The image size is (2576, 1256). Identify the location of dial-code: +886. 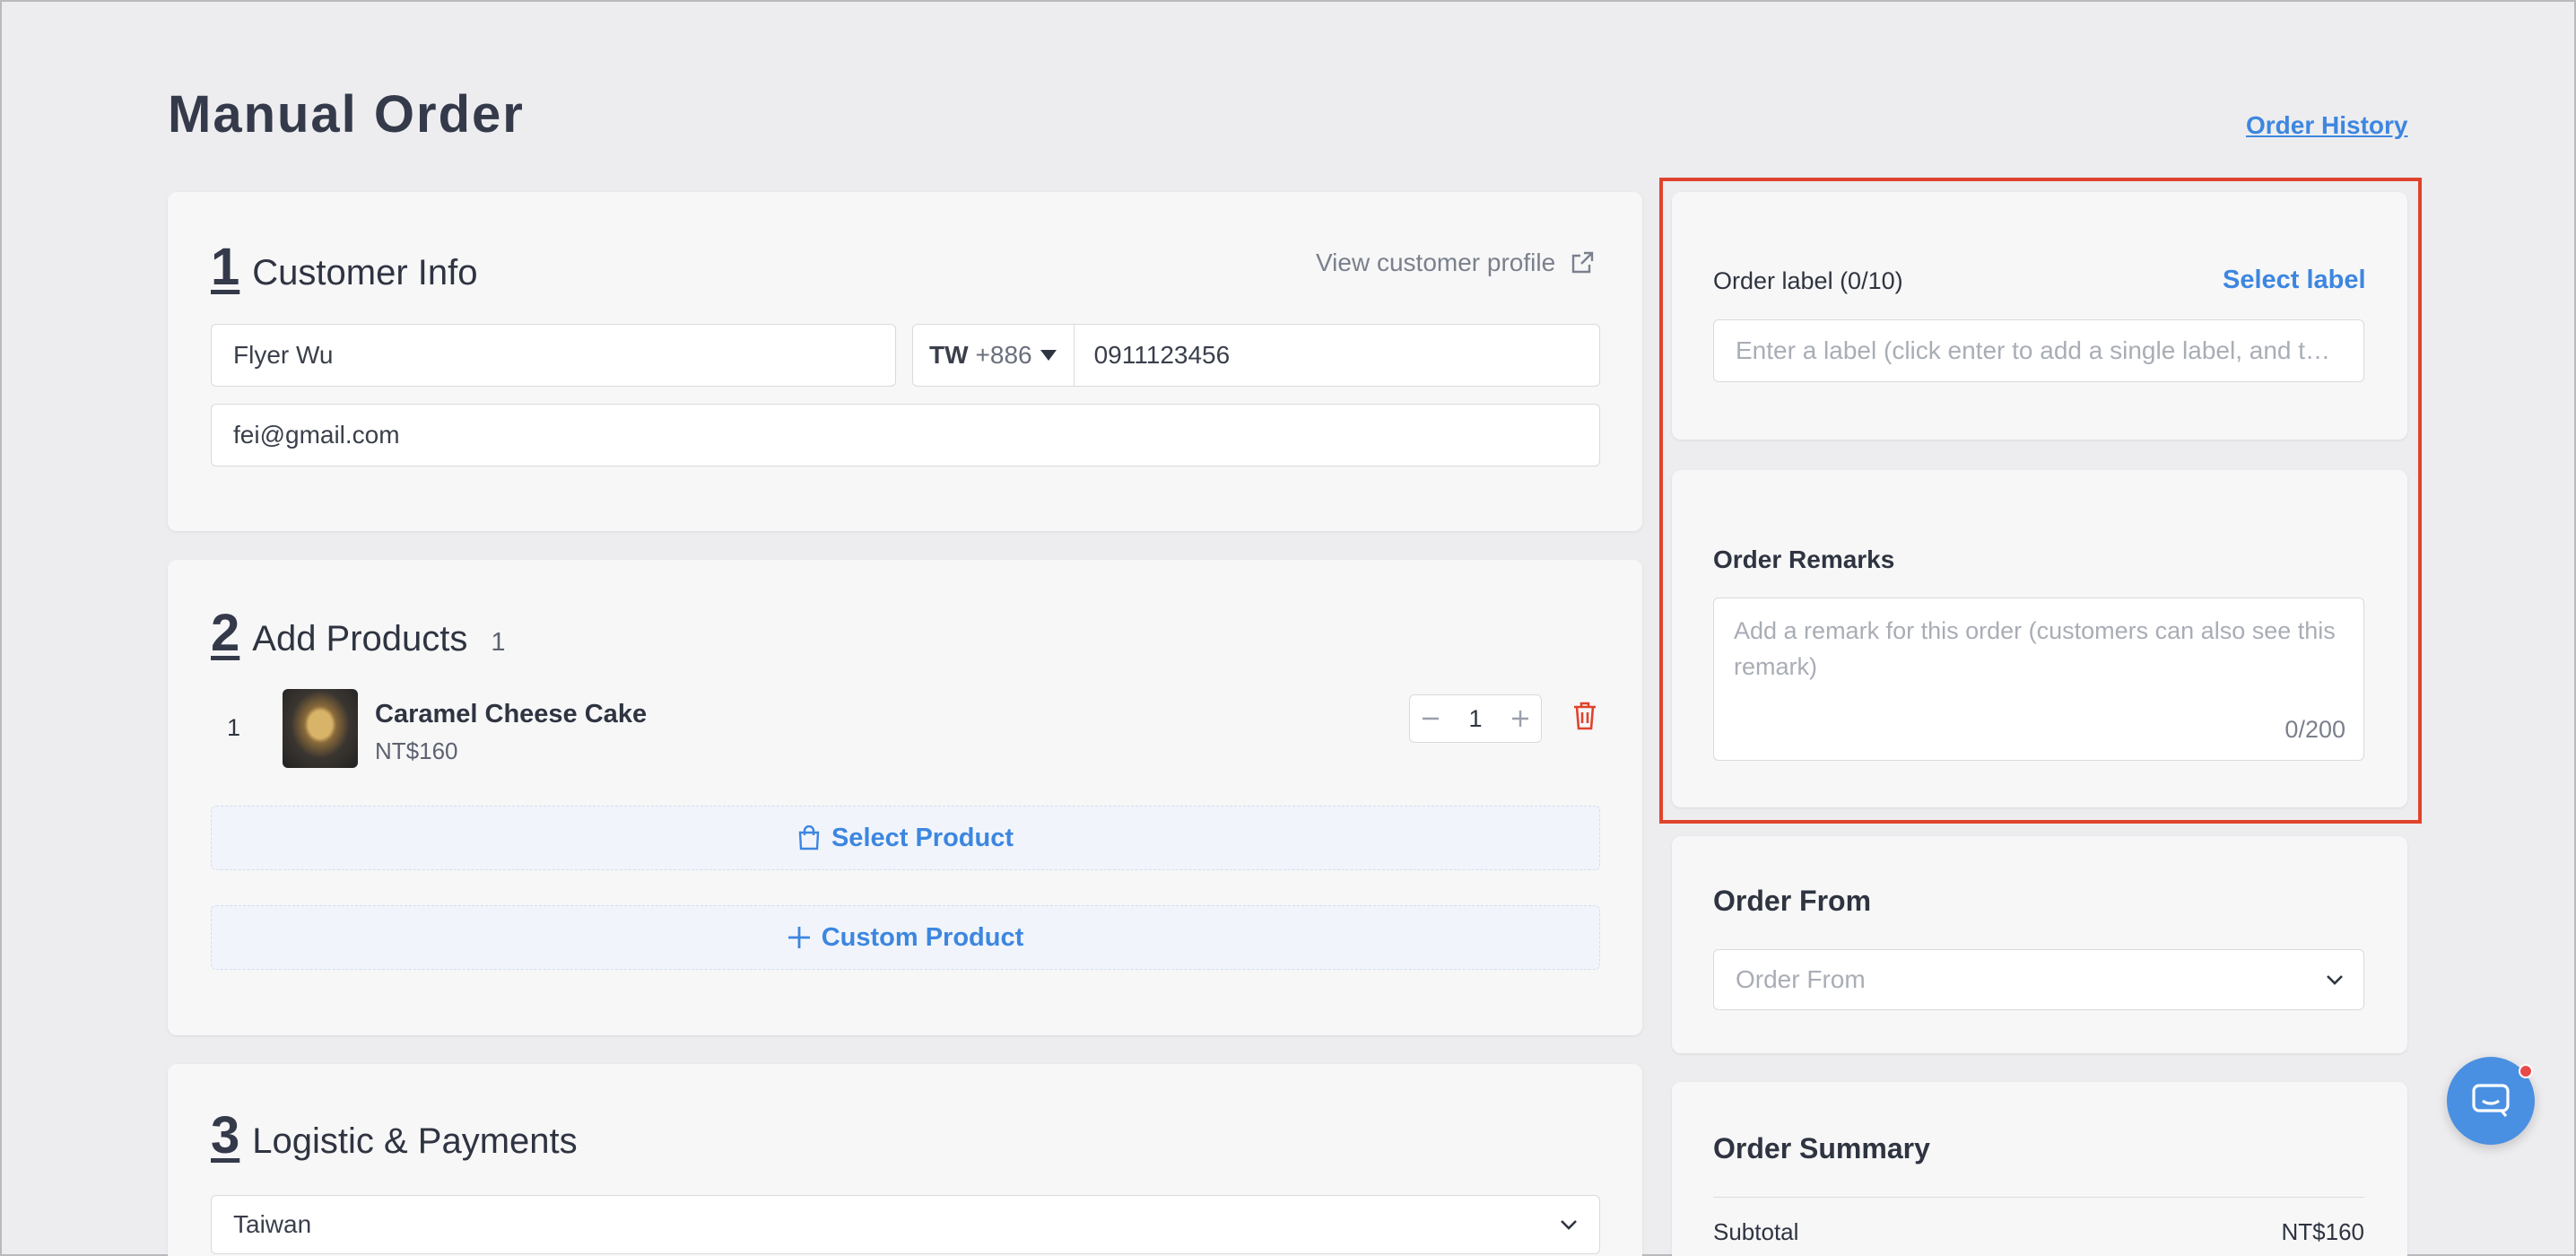
(1003, 355).